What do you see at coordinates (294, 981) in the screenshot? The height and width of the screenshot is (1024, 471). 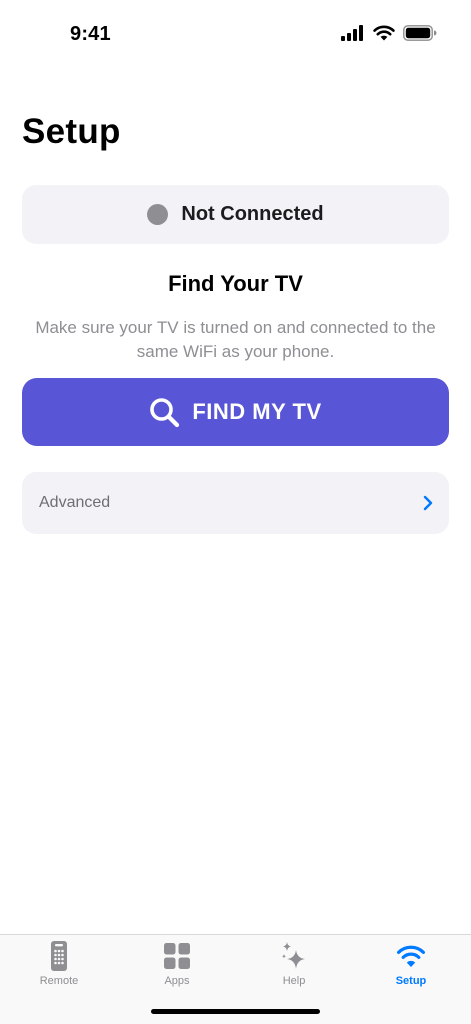 I see `tab-help-label: Help` at bounding box center [294, 981].